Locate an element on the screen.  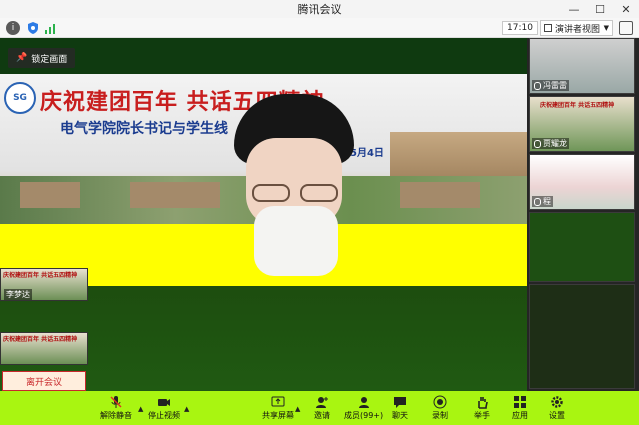
slide-subline: 电气学院院长书记与学生线 is located at coordinates (144, 129).